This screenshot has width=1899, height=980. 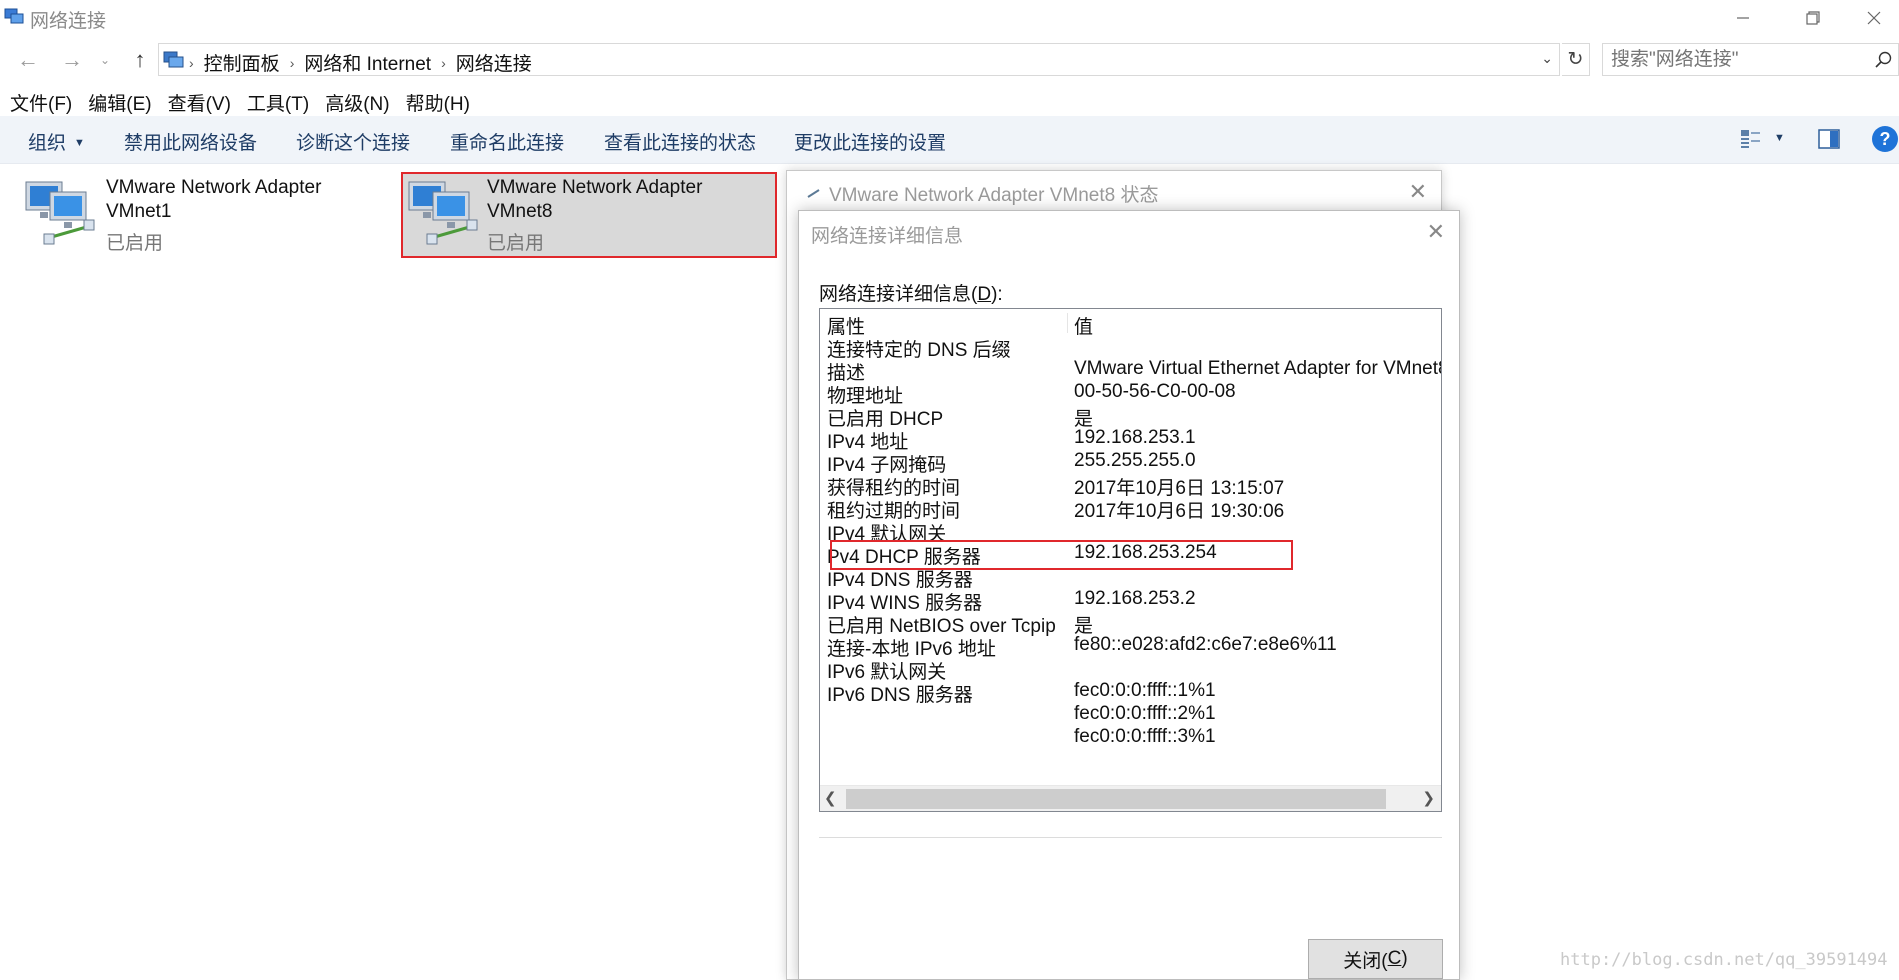 What do you see at coordinates (1135, 437) in the screenshot?
I see `row-value: 192.168.253.1` at bounding box center [1135, 437].